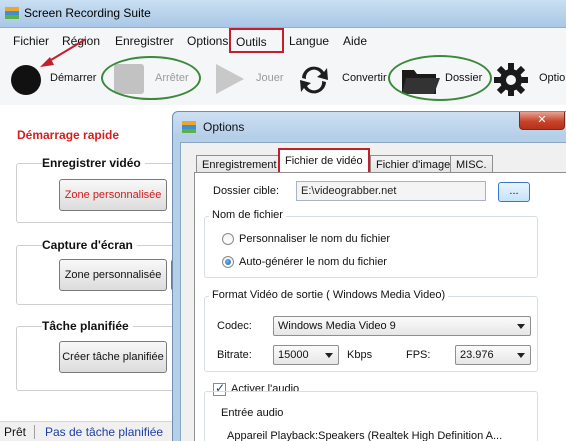  Describe the element at coordinates (256, 40) in the screenshot. I see `menu-outils: Outils` at that location.